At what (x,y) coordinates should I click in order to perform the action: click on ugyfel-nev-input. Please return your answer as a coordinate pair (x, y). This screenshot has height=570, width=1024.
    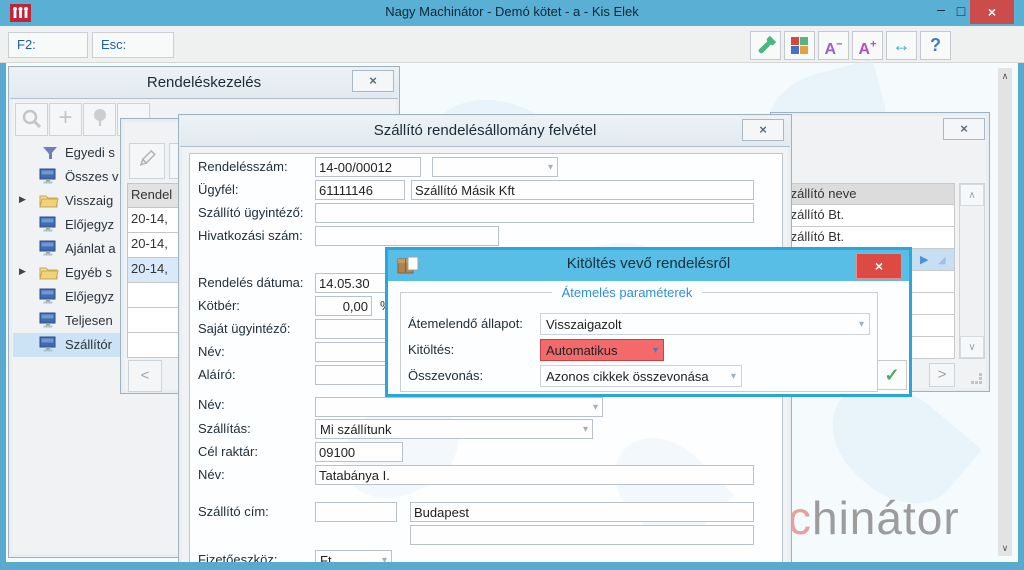
    Looking at the image, I should click on (582, 190).